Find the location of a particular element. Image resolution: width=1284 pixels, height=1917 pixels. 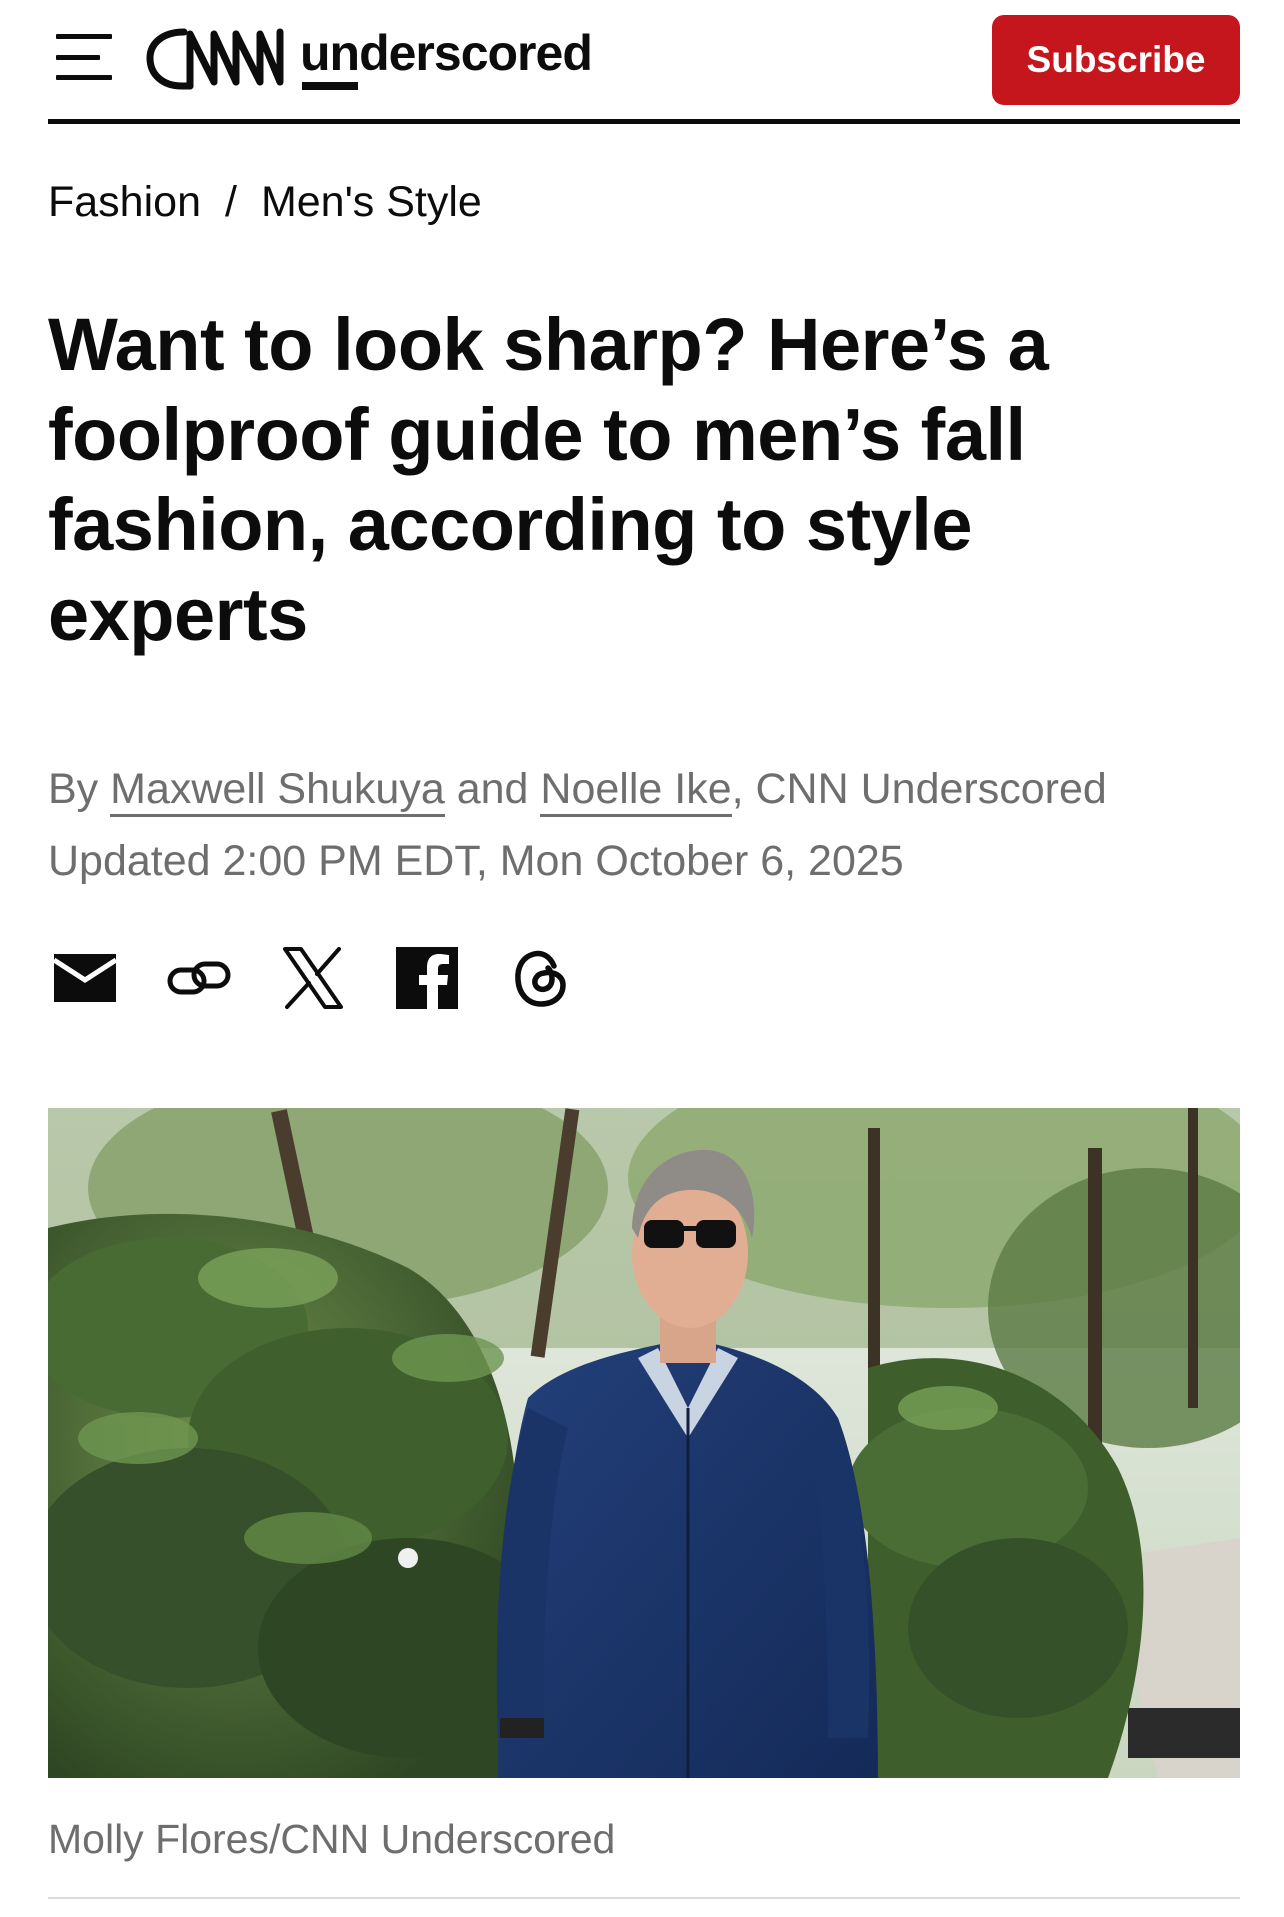

breadcrumb: Fashion / Men's Style is located at coordinates (265, 202).